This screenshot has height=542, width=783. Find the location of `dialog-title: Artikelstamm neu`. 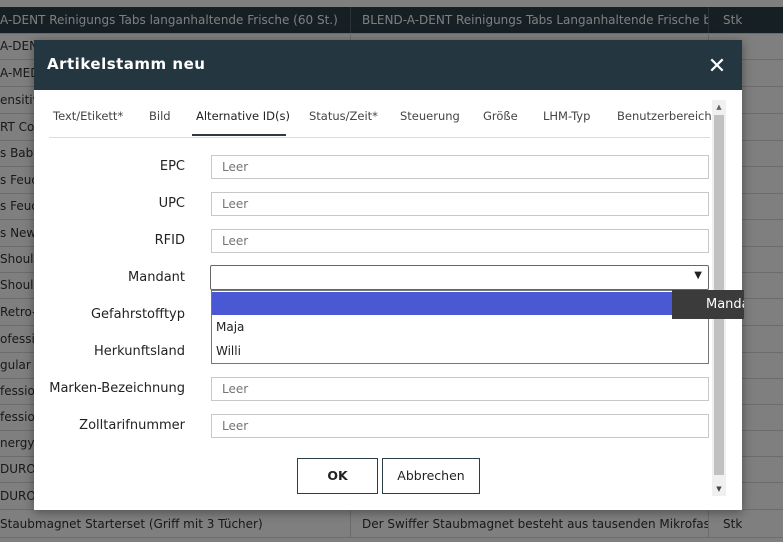

dialog-title: Artikelstamm neu is located at coordinates (126, 64).